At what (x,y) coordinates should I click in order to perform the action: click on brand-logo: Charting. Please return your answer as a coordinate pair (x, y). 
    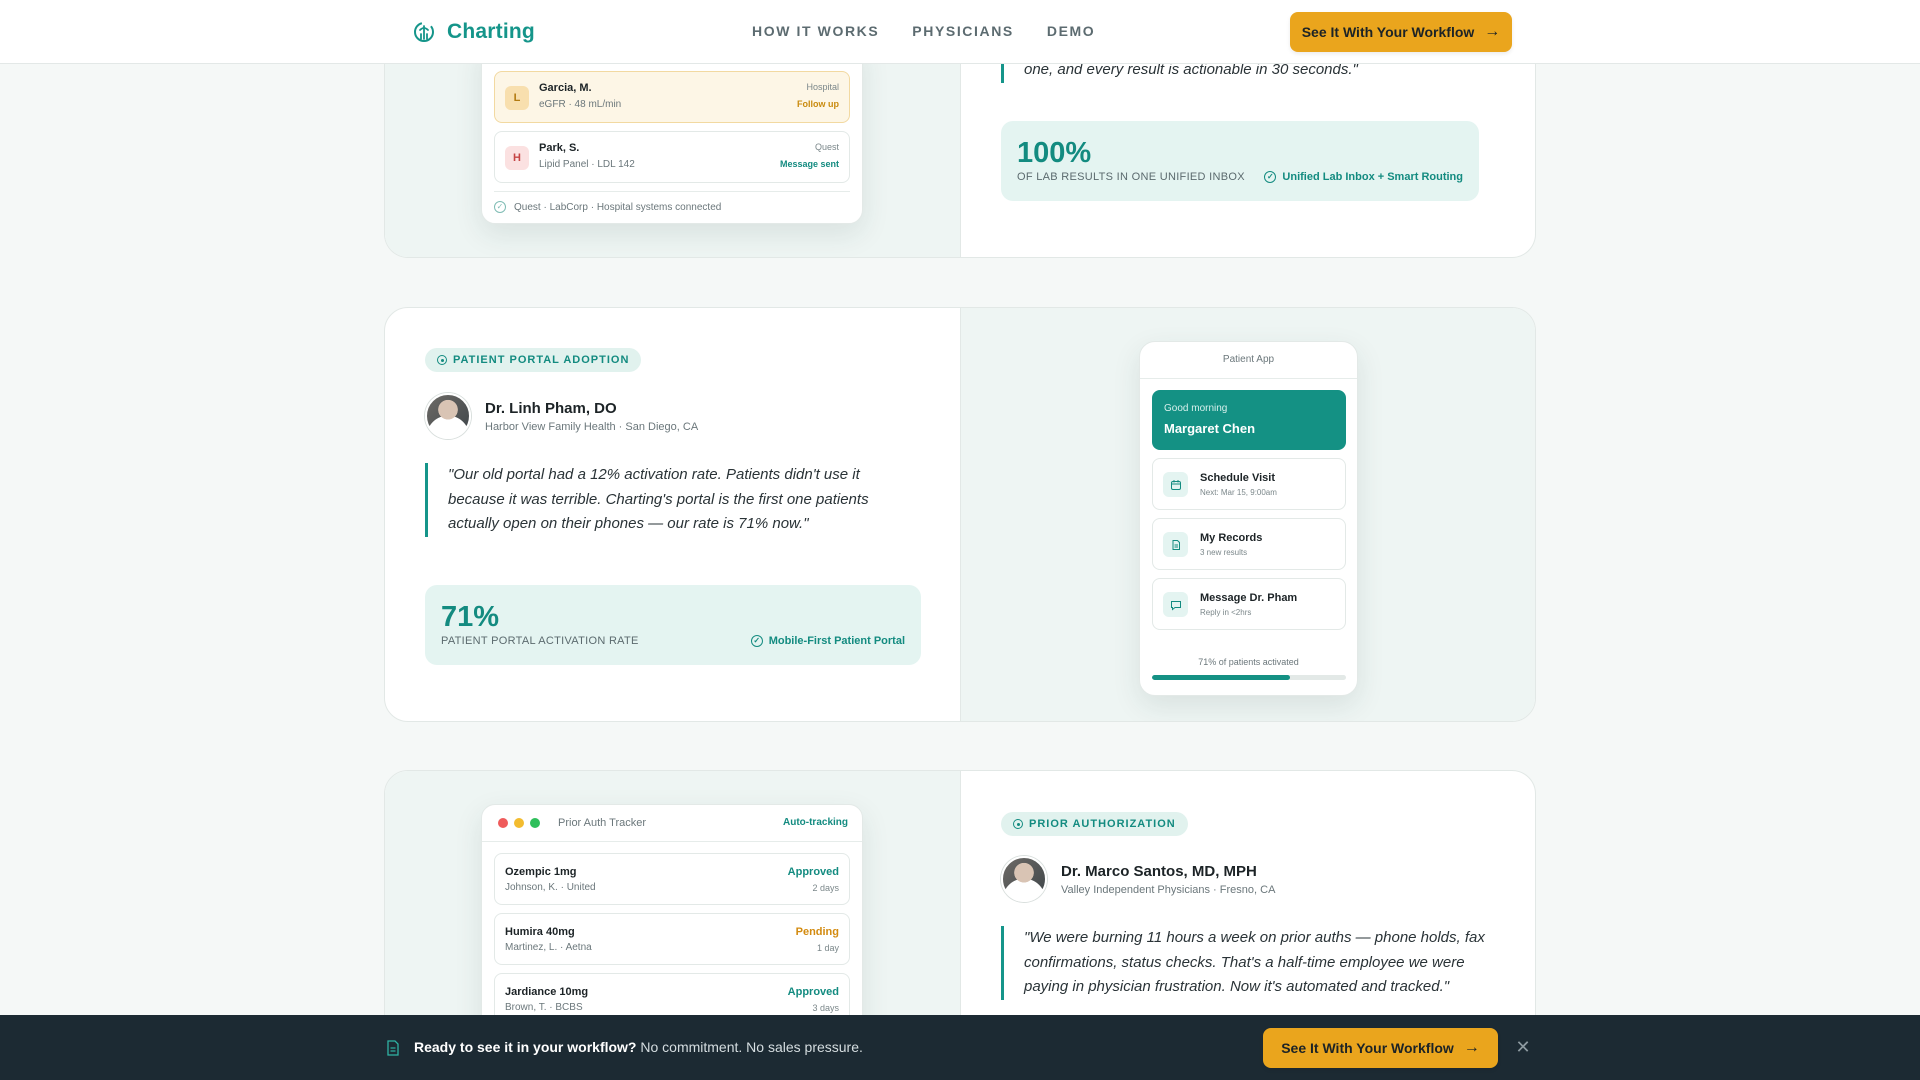
    Looking at the image, I should click on (474, 32).